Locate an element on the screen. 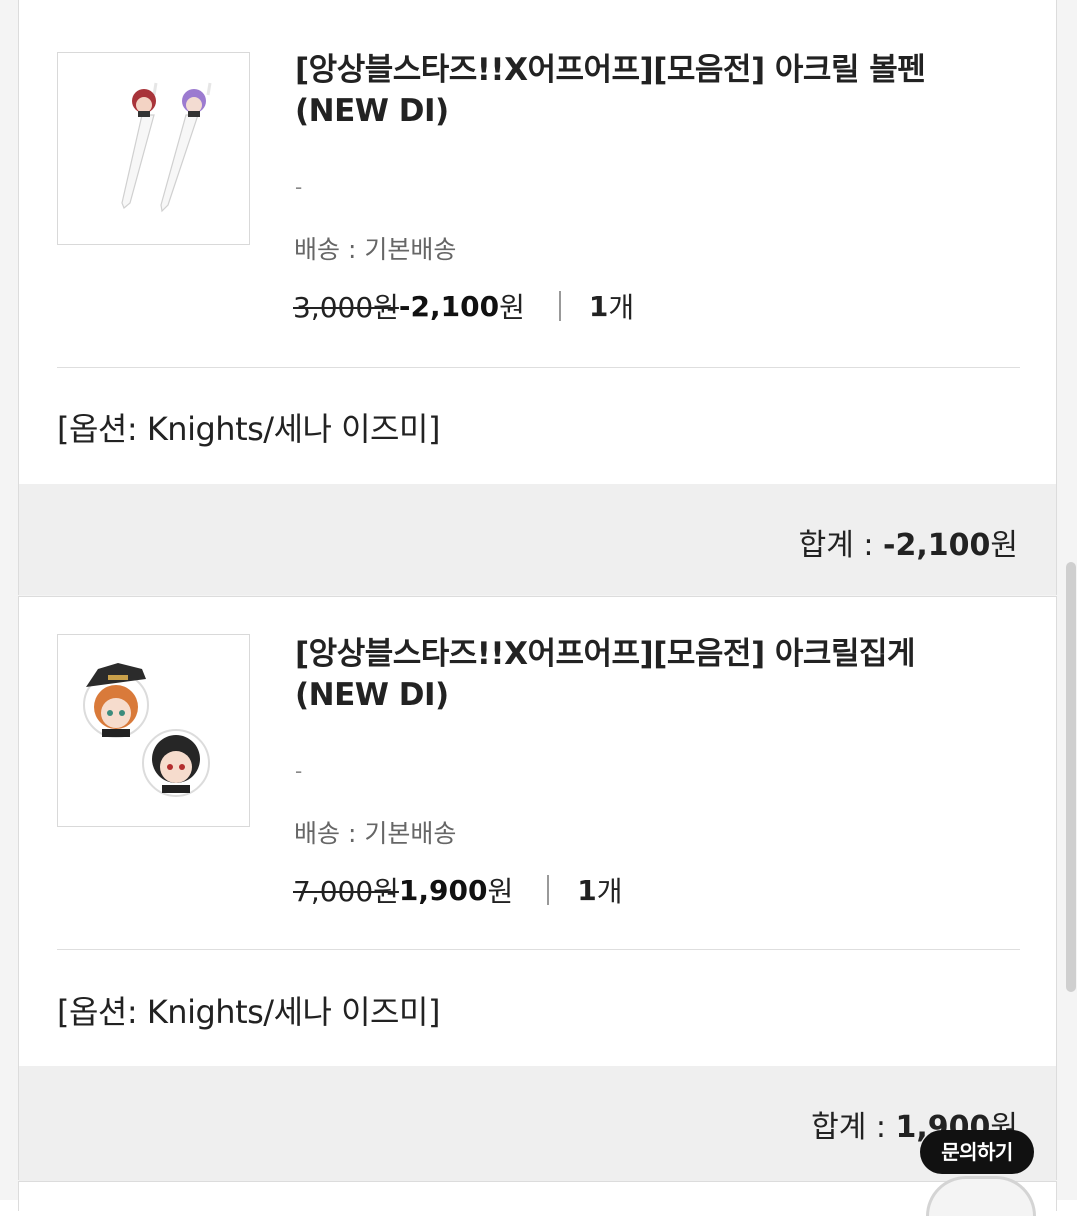  product-title: [앙상블스타즈!!X어프어프][모음전] 아크릴집게 (NEW DI) is located at coordinates (655, 675).